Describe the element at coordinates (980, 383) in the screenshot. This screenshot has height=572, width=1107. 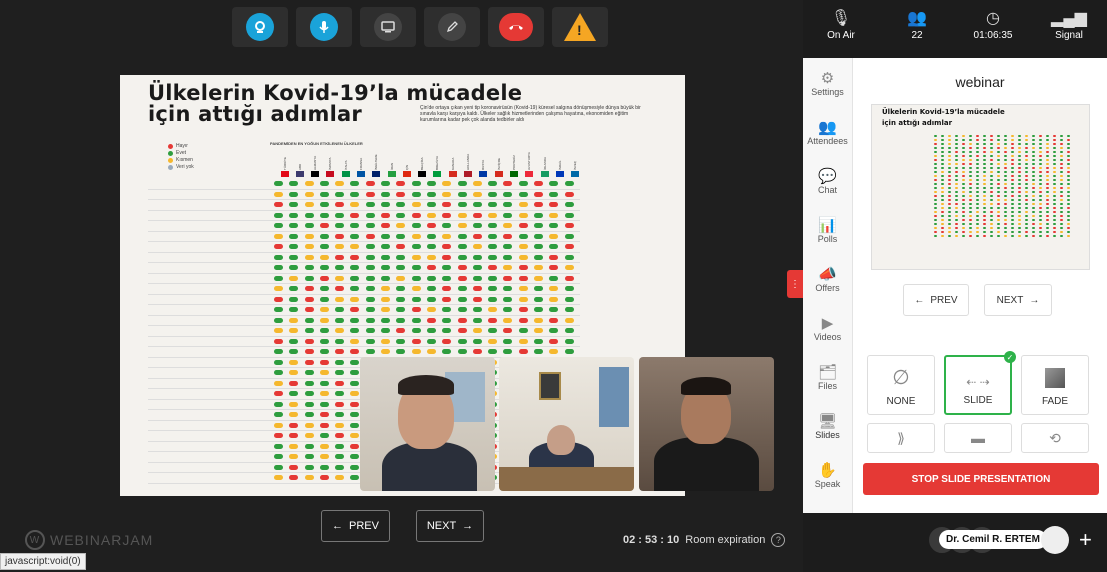
I see `transition-slide: ✓ ⇠ ⇢ SLIDE` at that location.